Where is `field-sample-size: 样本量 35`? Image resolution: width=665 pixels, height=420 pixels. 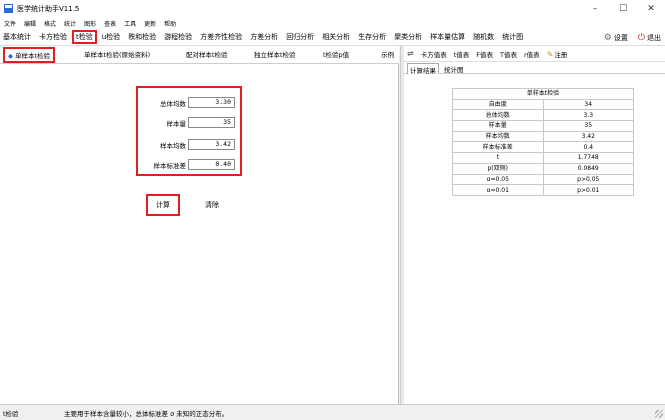
field-sample-size: 样本量 35 is located at coordinates (188, 122).